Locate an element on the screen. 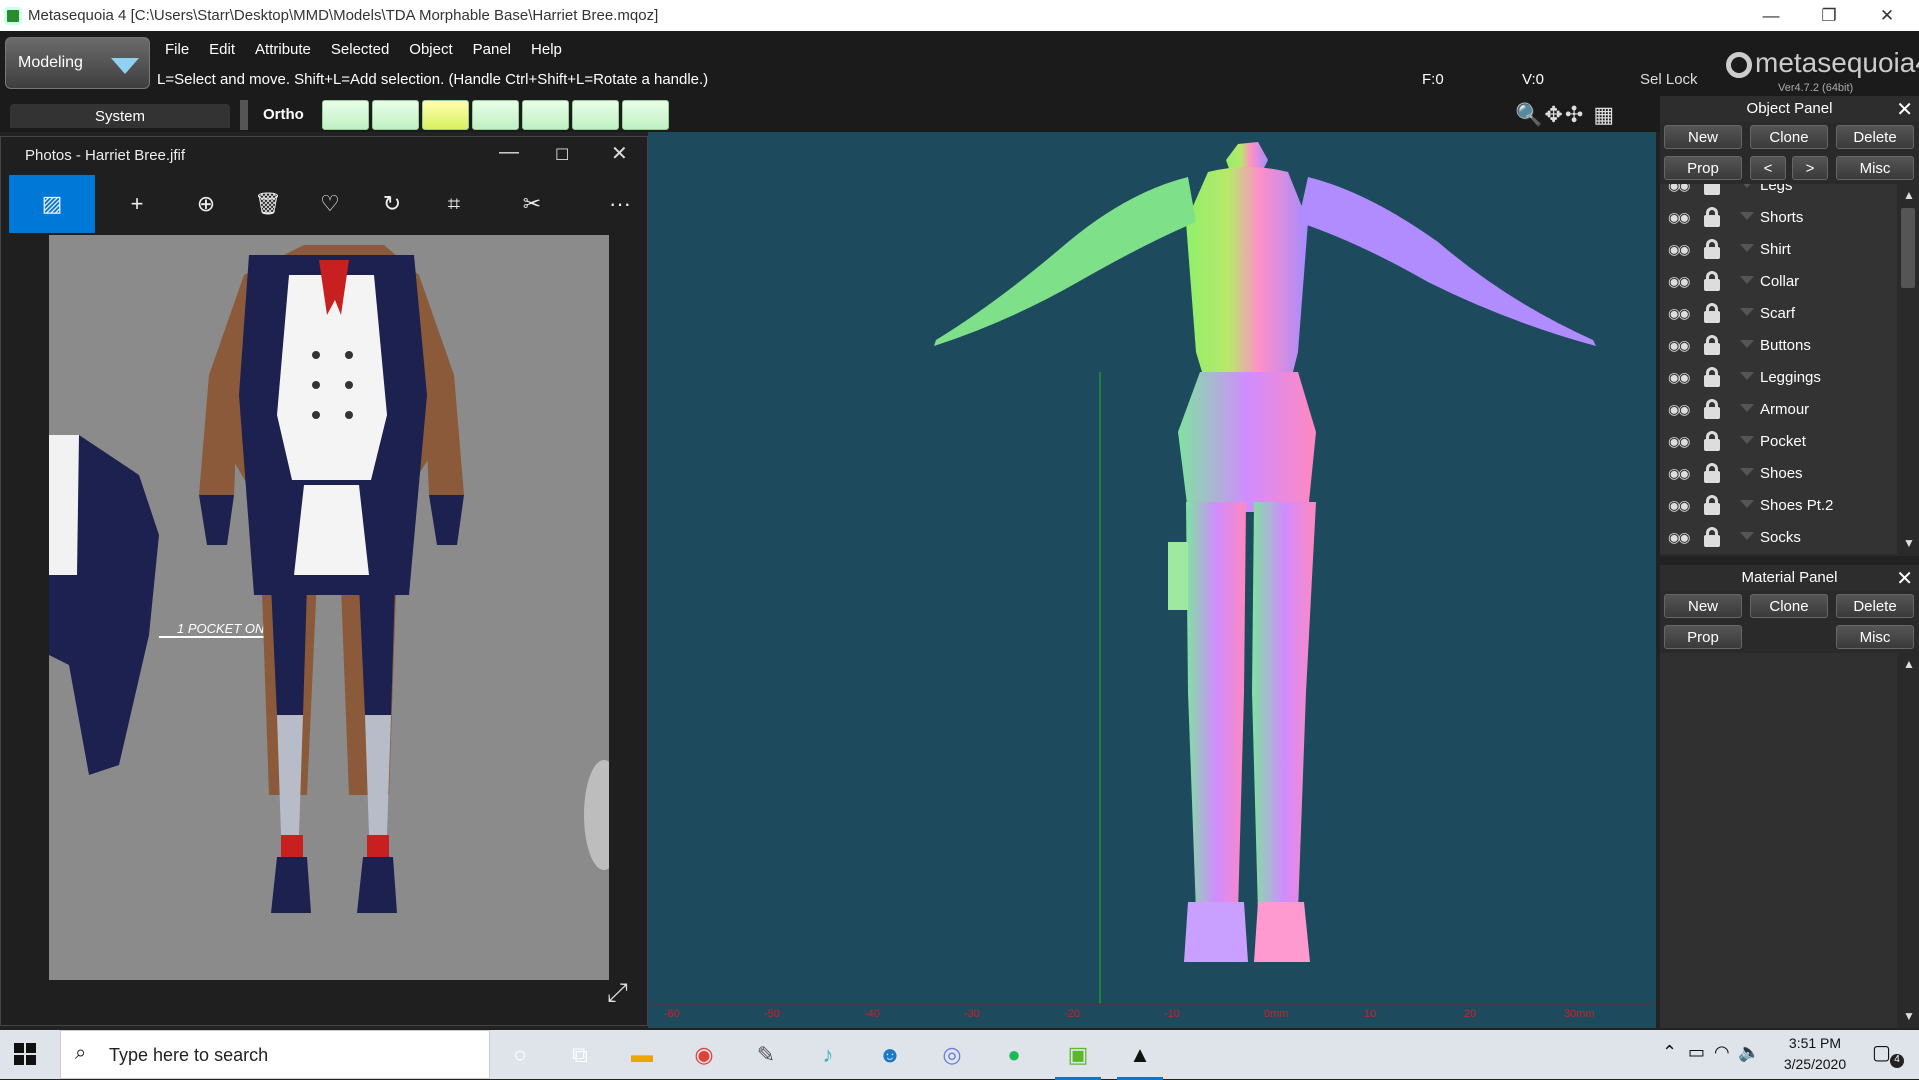  zoom-icon: 🔍 is located at coordinates (1529, 114).